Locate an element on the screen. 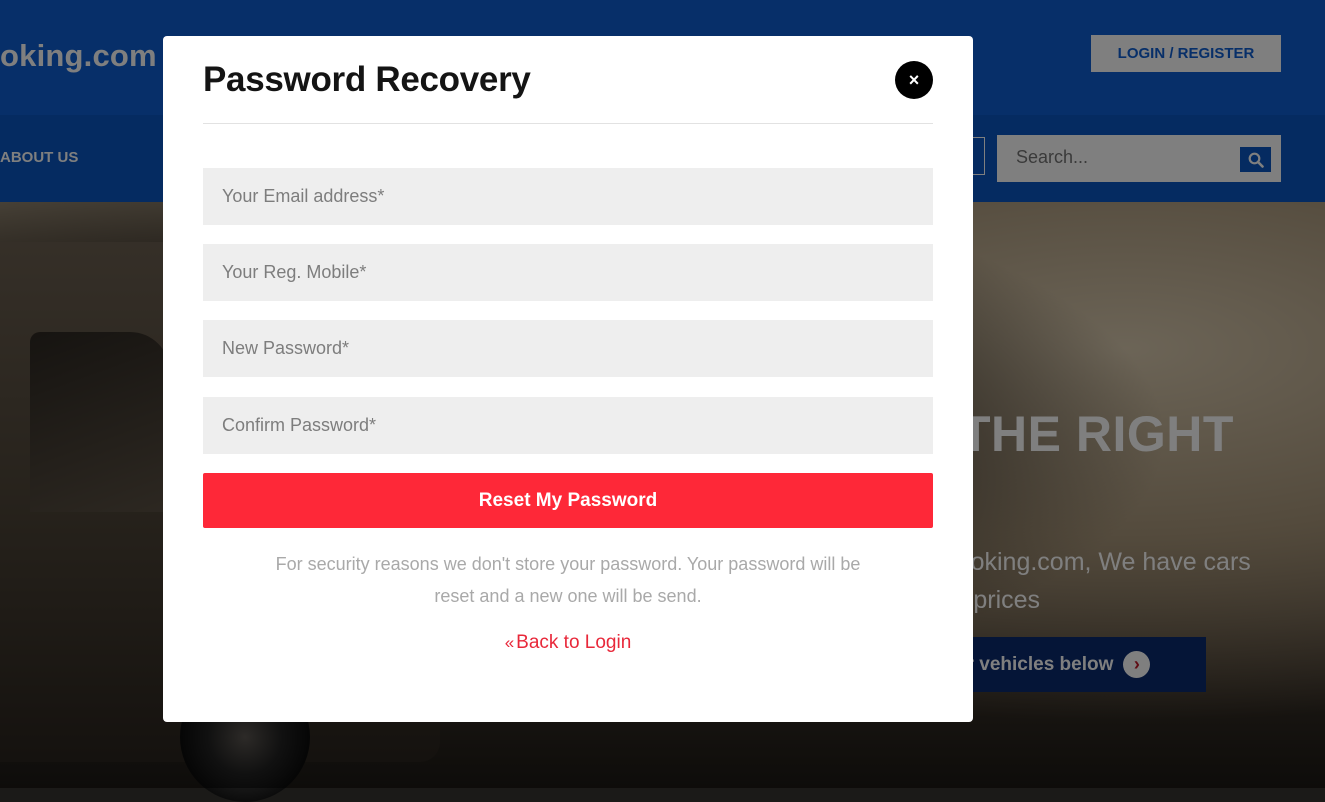 The image size is (1325, 802). confirm-password-field is located at coordinates (568, 425).